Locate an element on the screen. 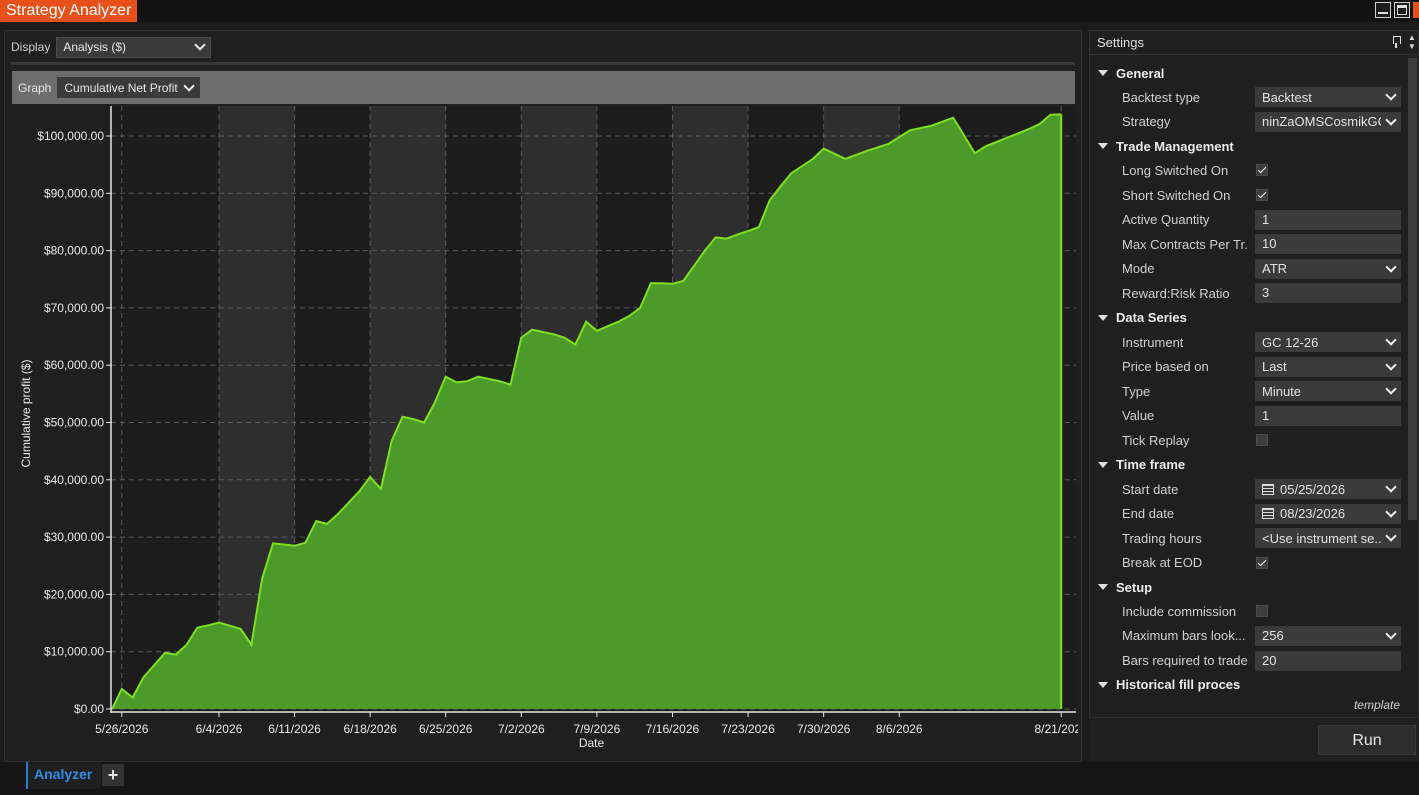  property-label: Trading hours is located at coordinates (1162, 538).